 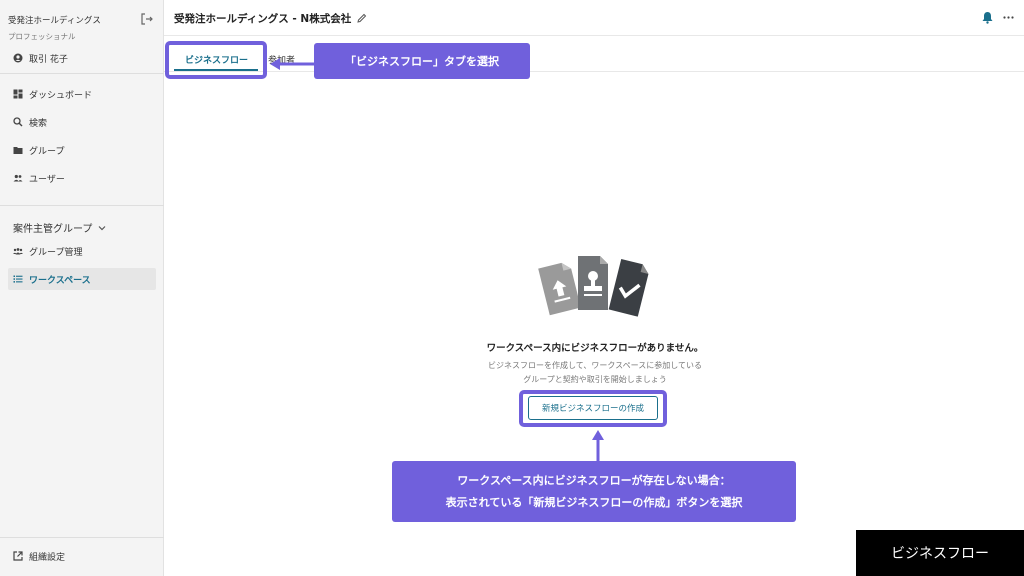 I want to click on org-name: 受発注ホールディングス, so click(x=54, y=21).